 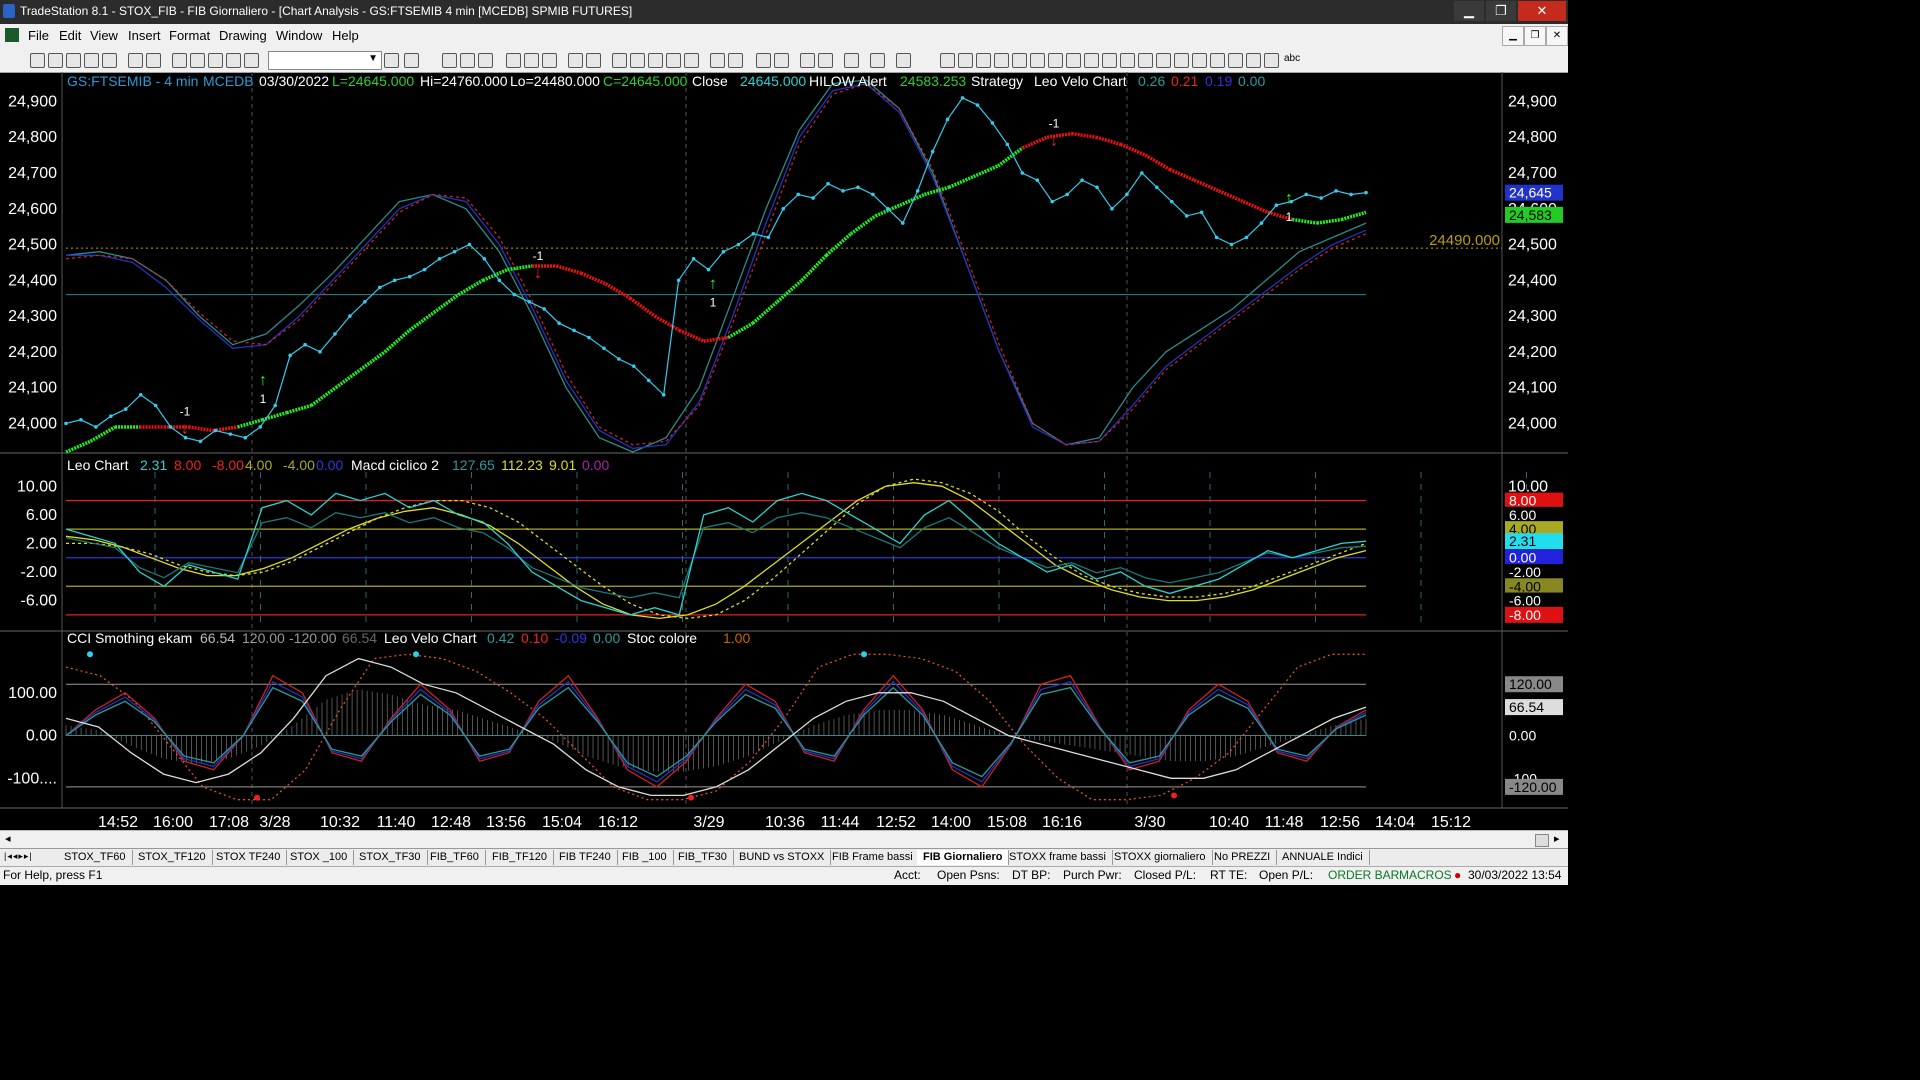 I want to click on tab-bund-vs-stoxx: BUND vs STOXX, so click(x=782, y=857).